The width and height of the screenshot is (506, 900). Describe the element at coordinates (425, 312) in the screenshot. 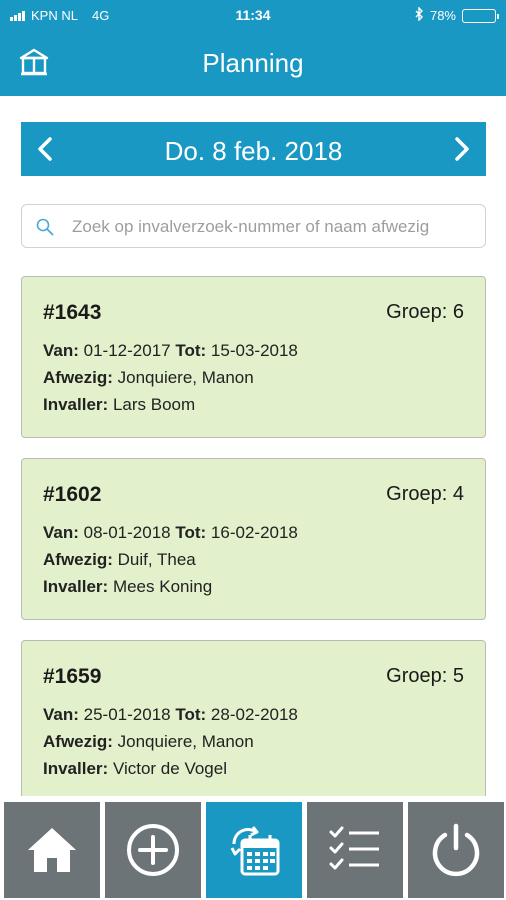

I see `request-group: Groep: 6` at that location.